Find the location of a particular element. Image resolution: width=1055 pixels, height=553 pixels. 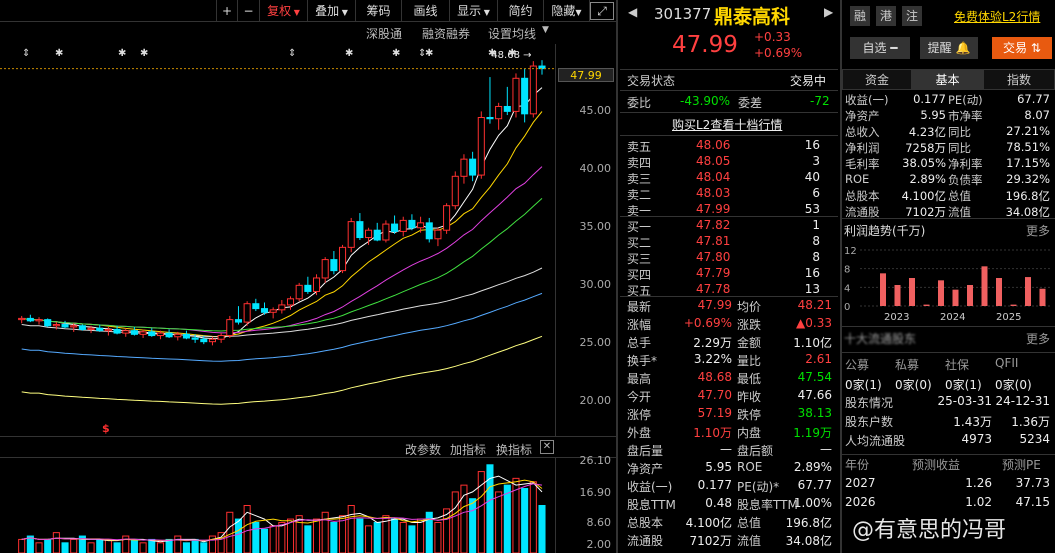

bid-row: 买四 47.79 16 is located at coordinates (725, 274).